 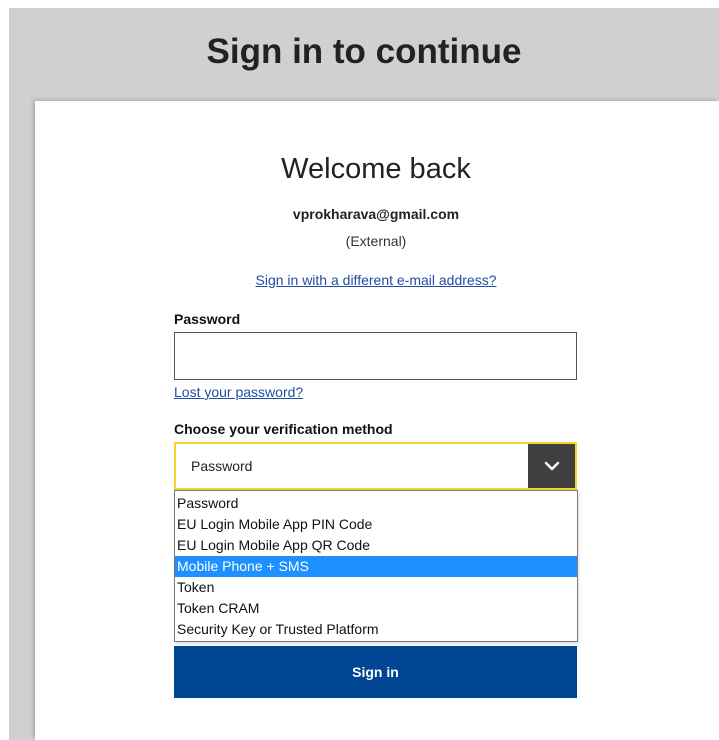 I want to click on password-input, so click(x=375, y=356).